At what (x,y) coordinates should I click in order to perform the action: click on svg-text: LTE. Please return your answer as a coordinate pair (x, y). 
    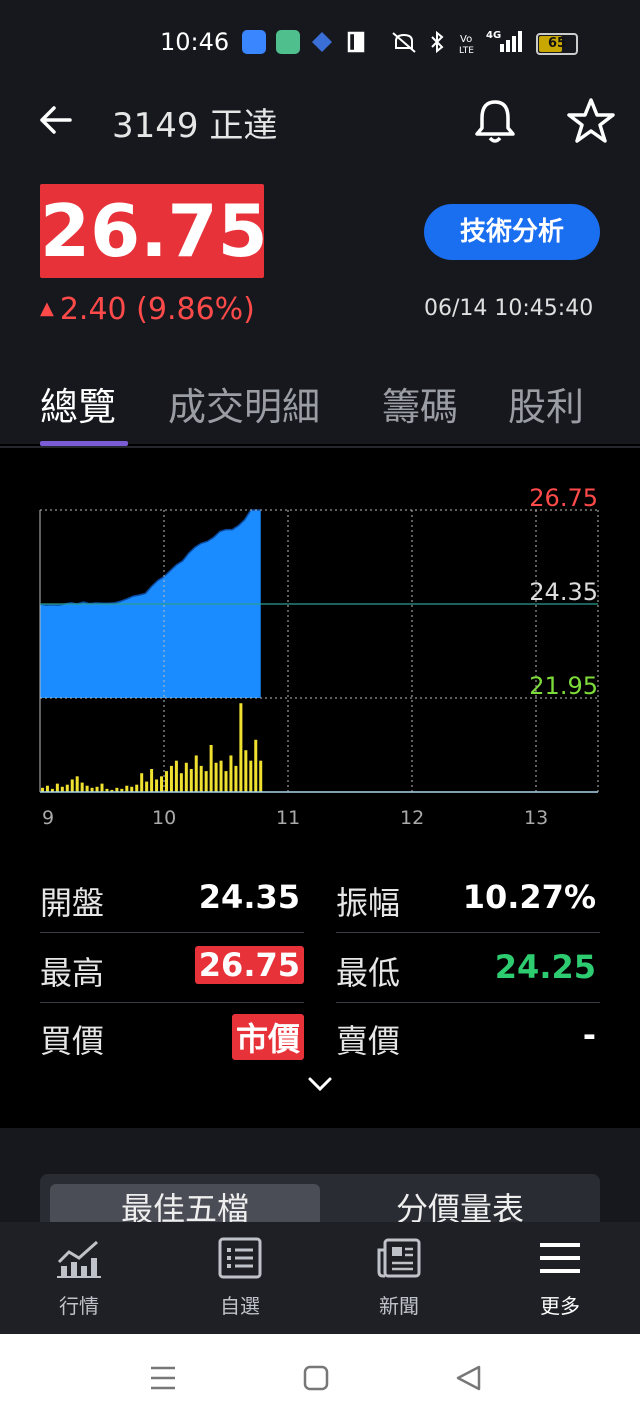
    Looking at the image, I should click on (466, 50).